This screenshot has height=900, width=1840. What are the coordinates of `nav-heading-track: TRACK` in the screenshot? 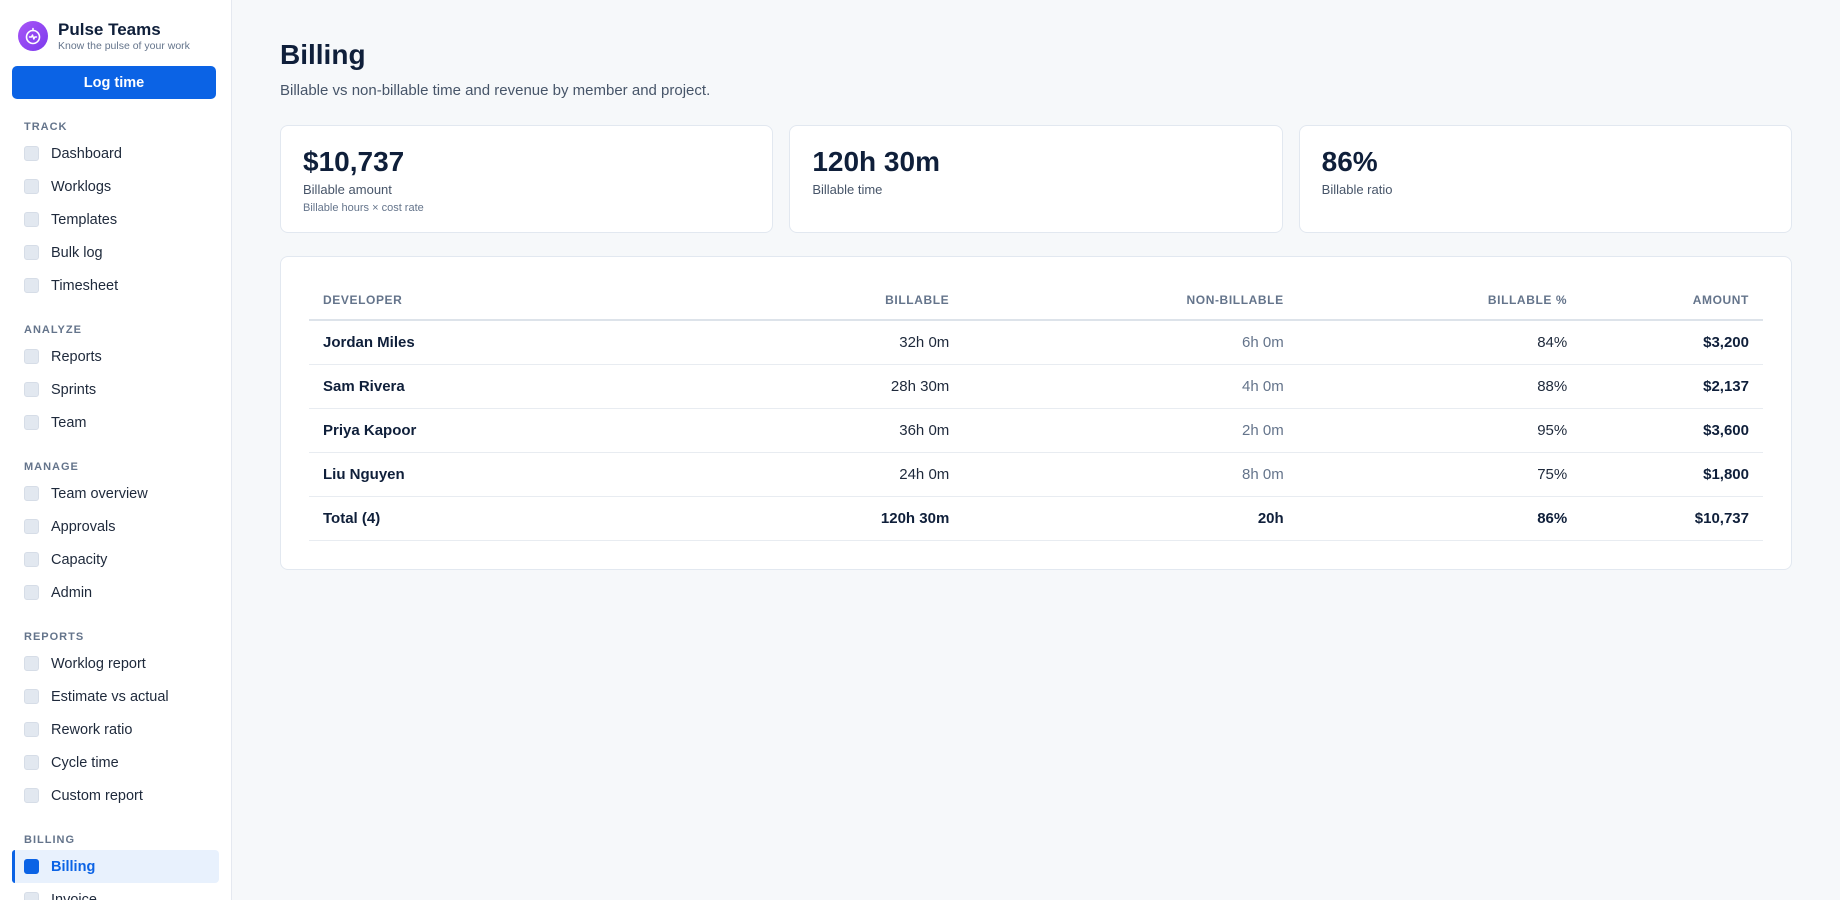 It's located at (46, 127).